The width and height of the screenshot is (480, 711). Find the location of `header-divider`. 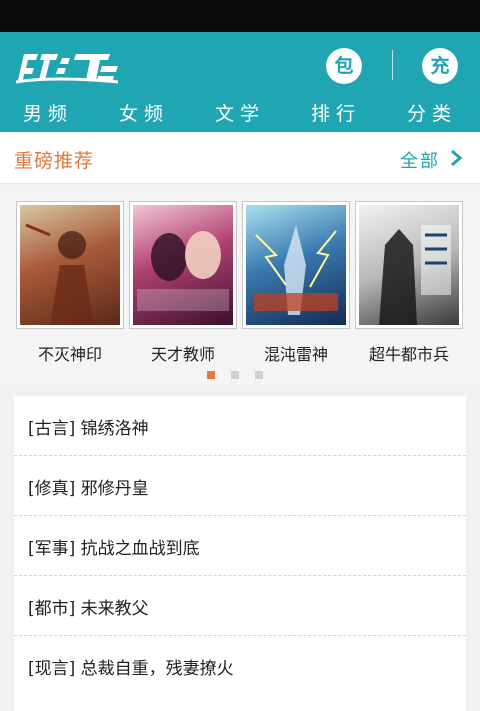

header-divider is located at coordinates (392, 65).